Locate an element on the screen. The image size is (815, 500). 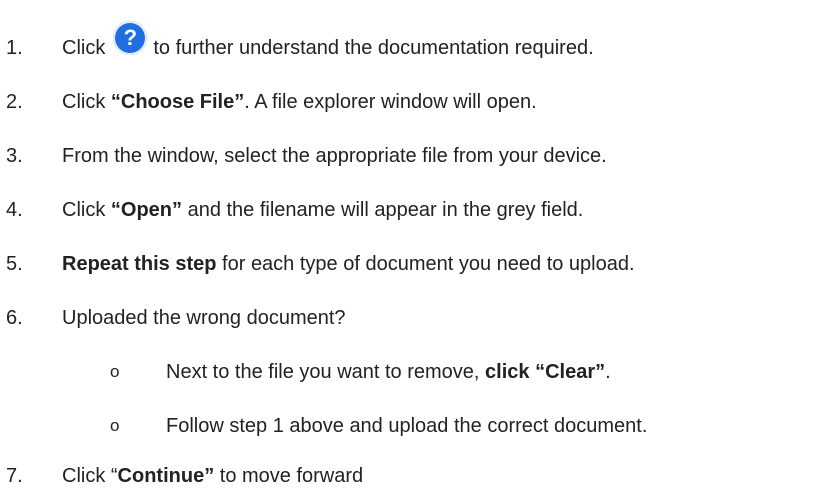
open-label: “Open” is located at coordinates (146, 210).